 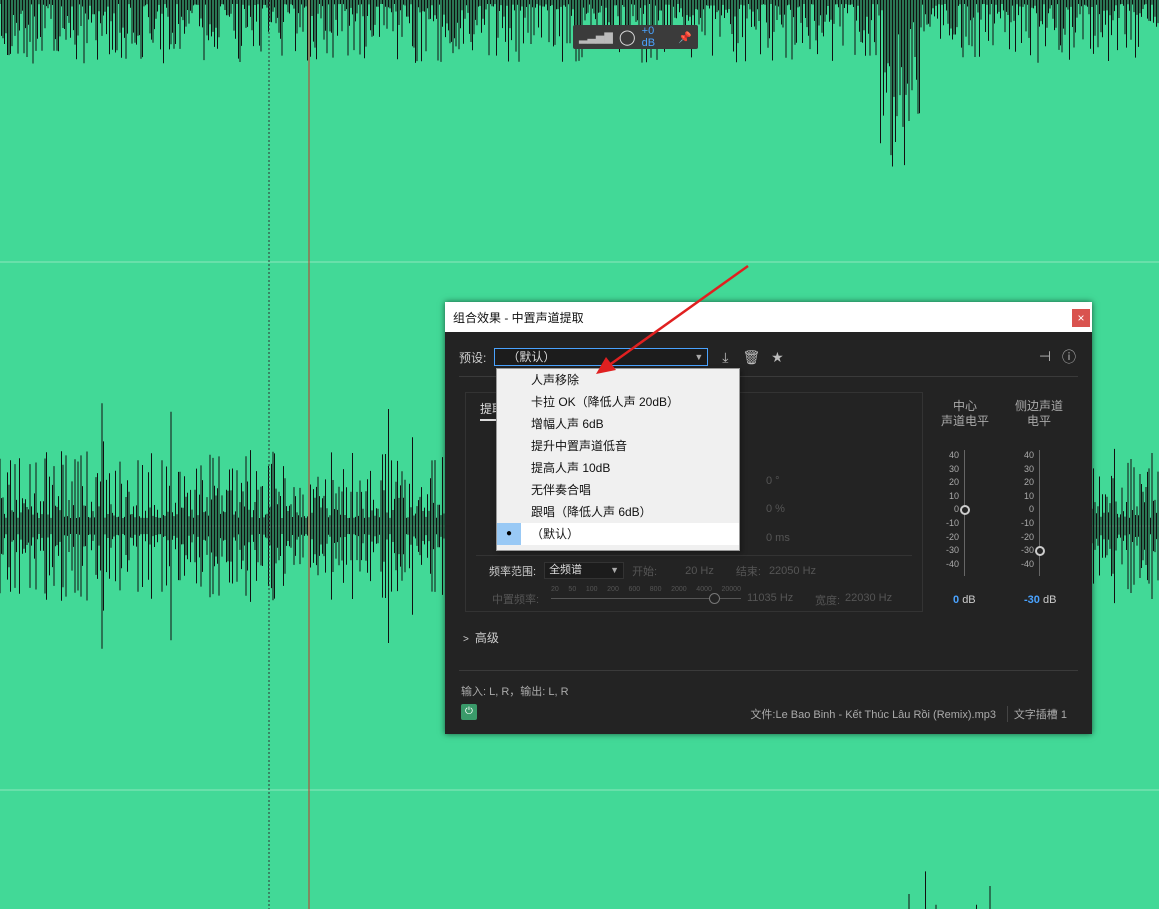 I want to click on slider-knob, so click(x=714, y=598).